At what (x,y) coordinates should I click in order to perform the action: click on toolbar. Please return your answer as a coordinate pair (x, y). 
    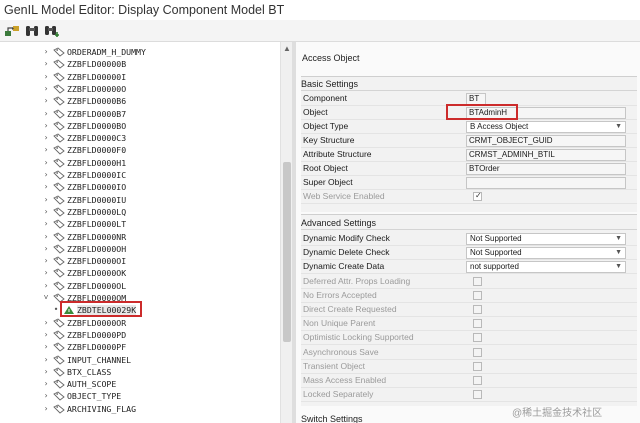
    Looking at the image, I should click on (320, 31).